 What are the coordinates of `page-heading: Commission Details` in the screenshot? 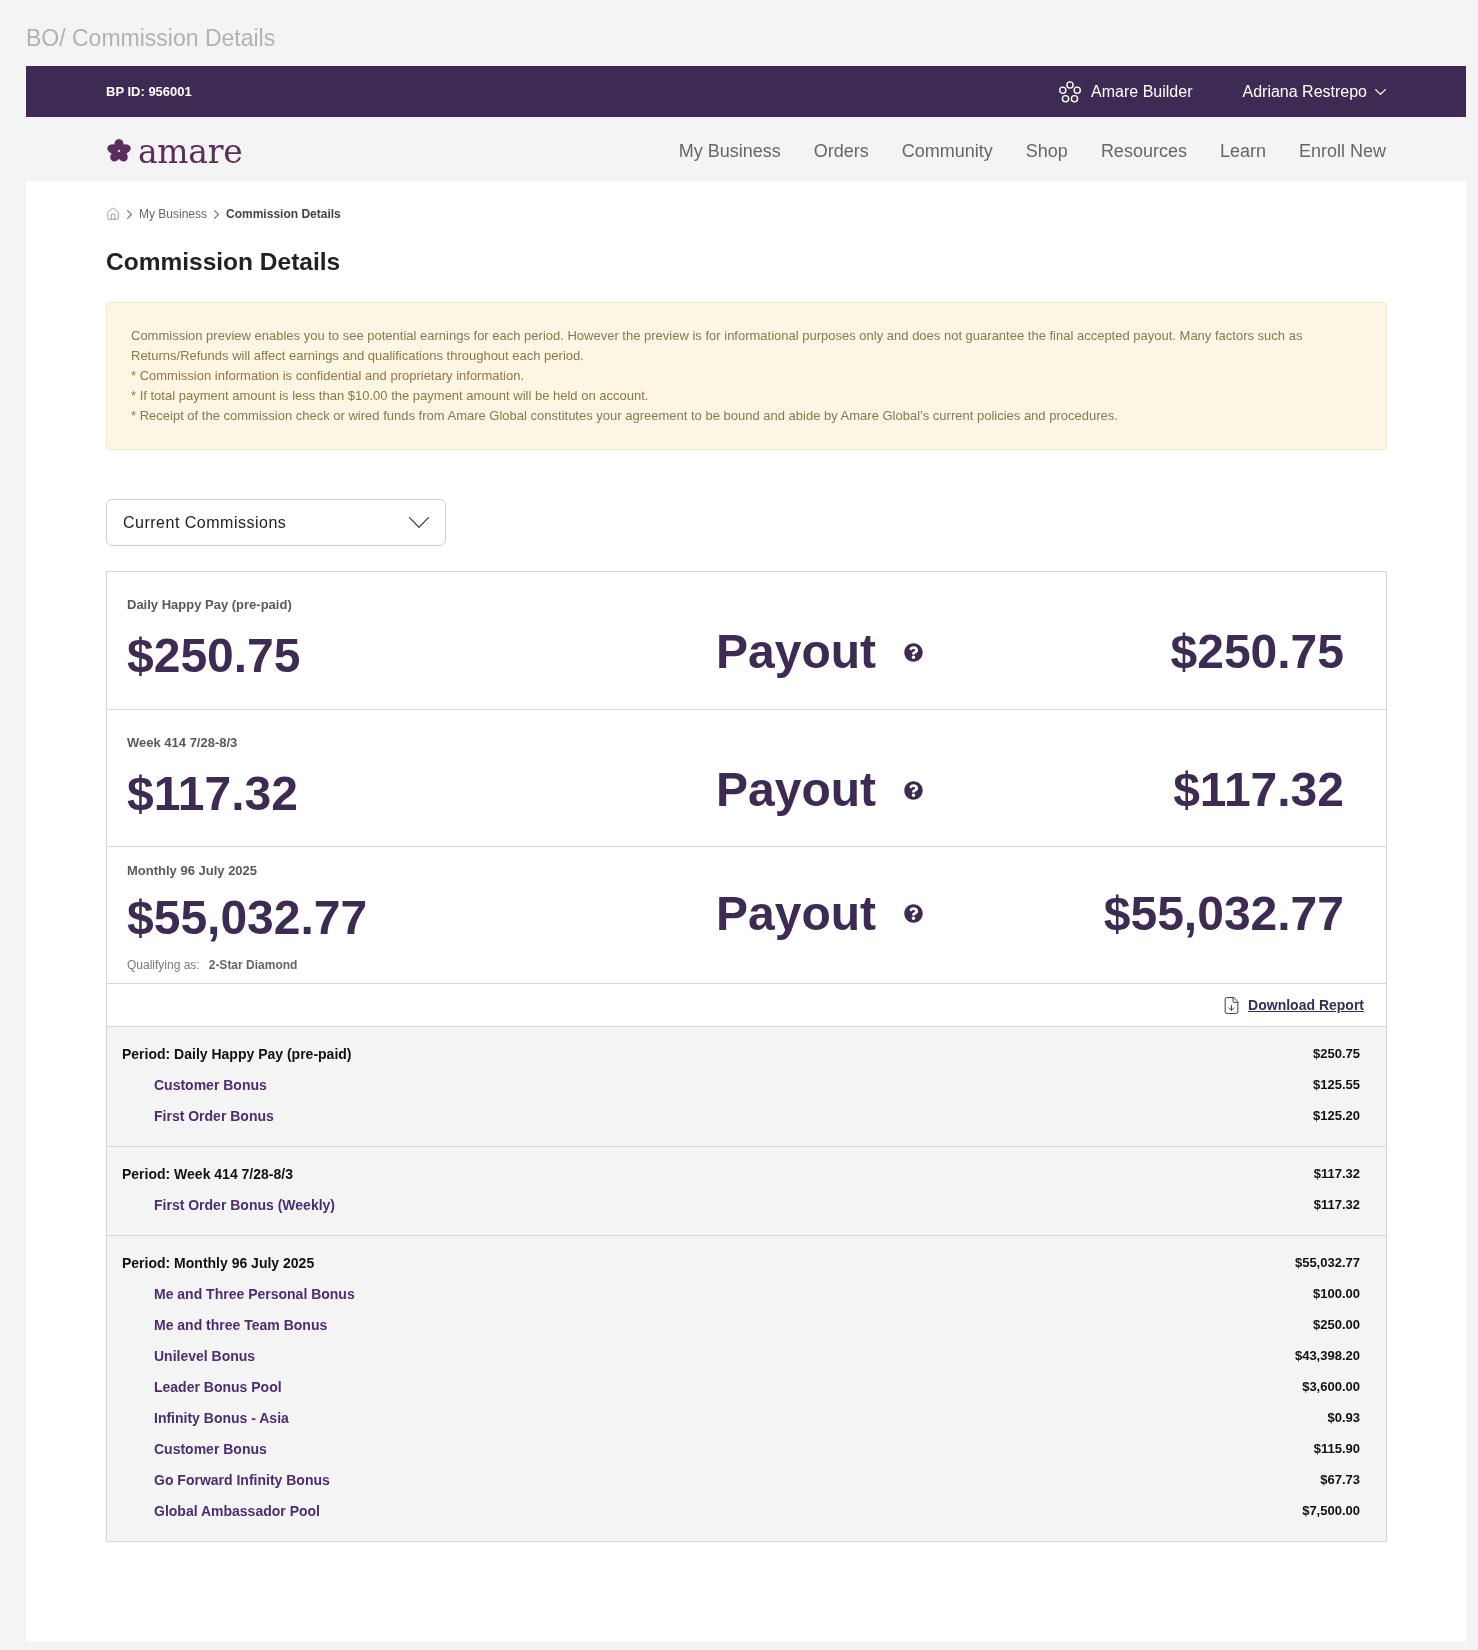 It's located at (223, 262).